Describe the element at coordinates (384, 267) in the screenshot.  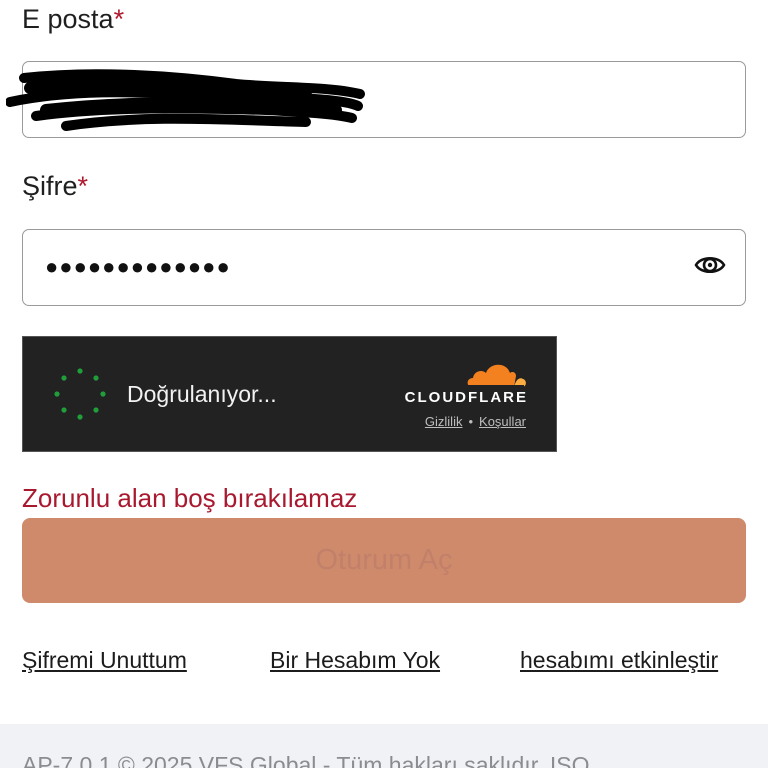
I see `password-field: ●●●●●●●●●●●●●` at that location.